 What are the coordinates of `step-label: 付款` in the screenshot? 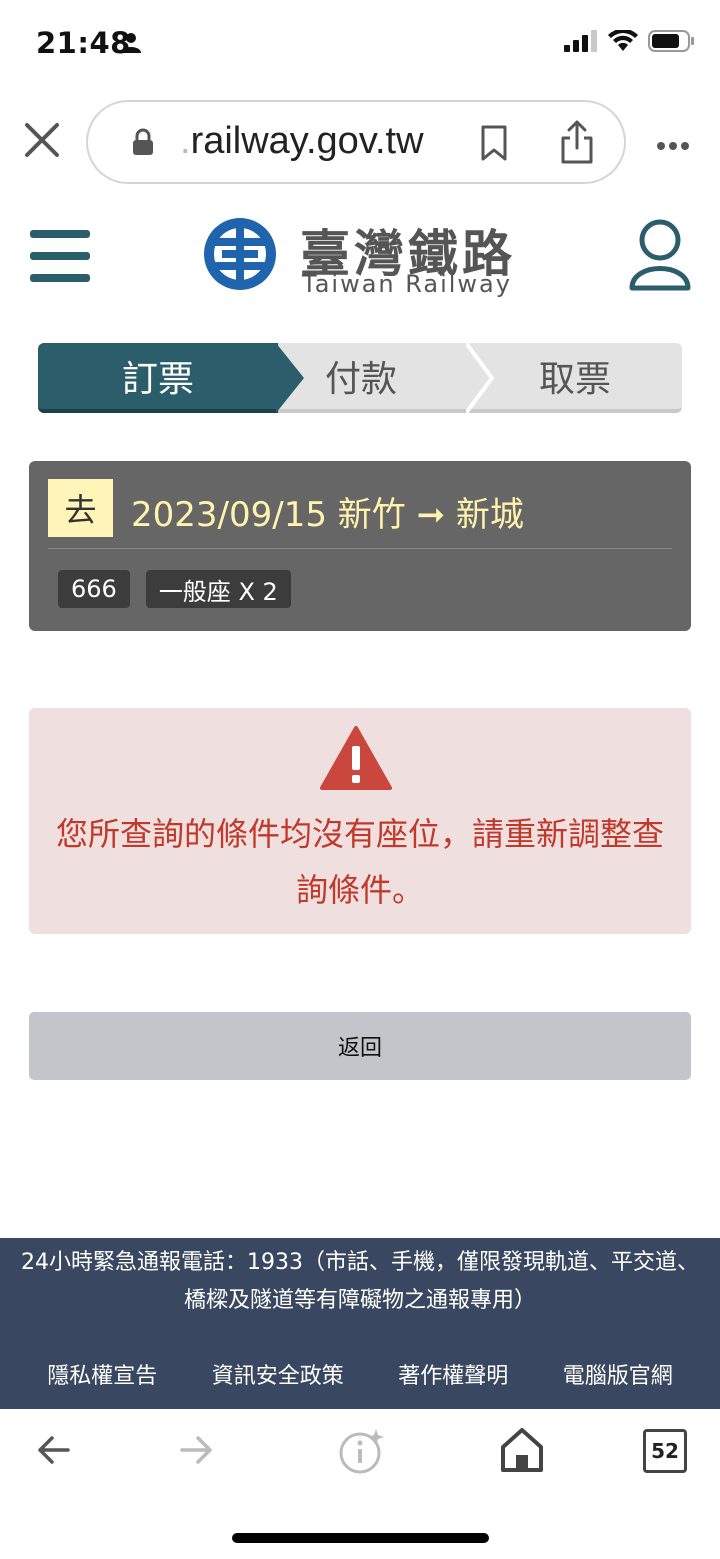 It's located at (360, 379).